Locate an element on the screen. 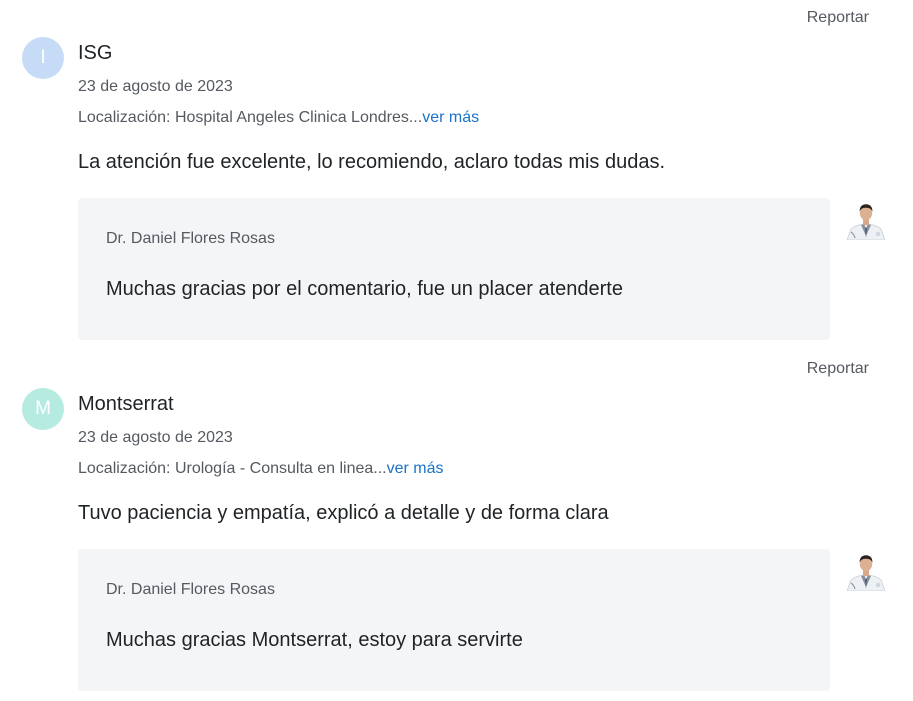  avatar: I is located at coordinates (43, 58).